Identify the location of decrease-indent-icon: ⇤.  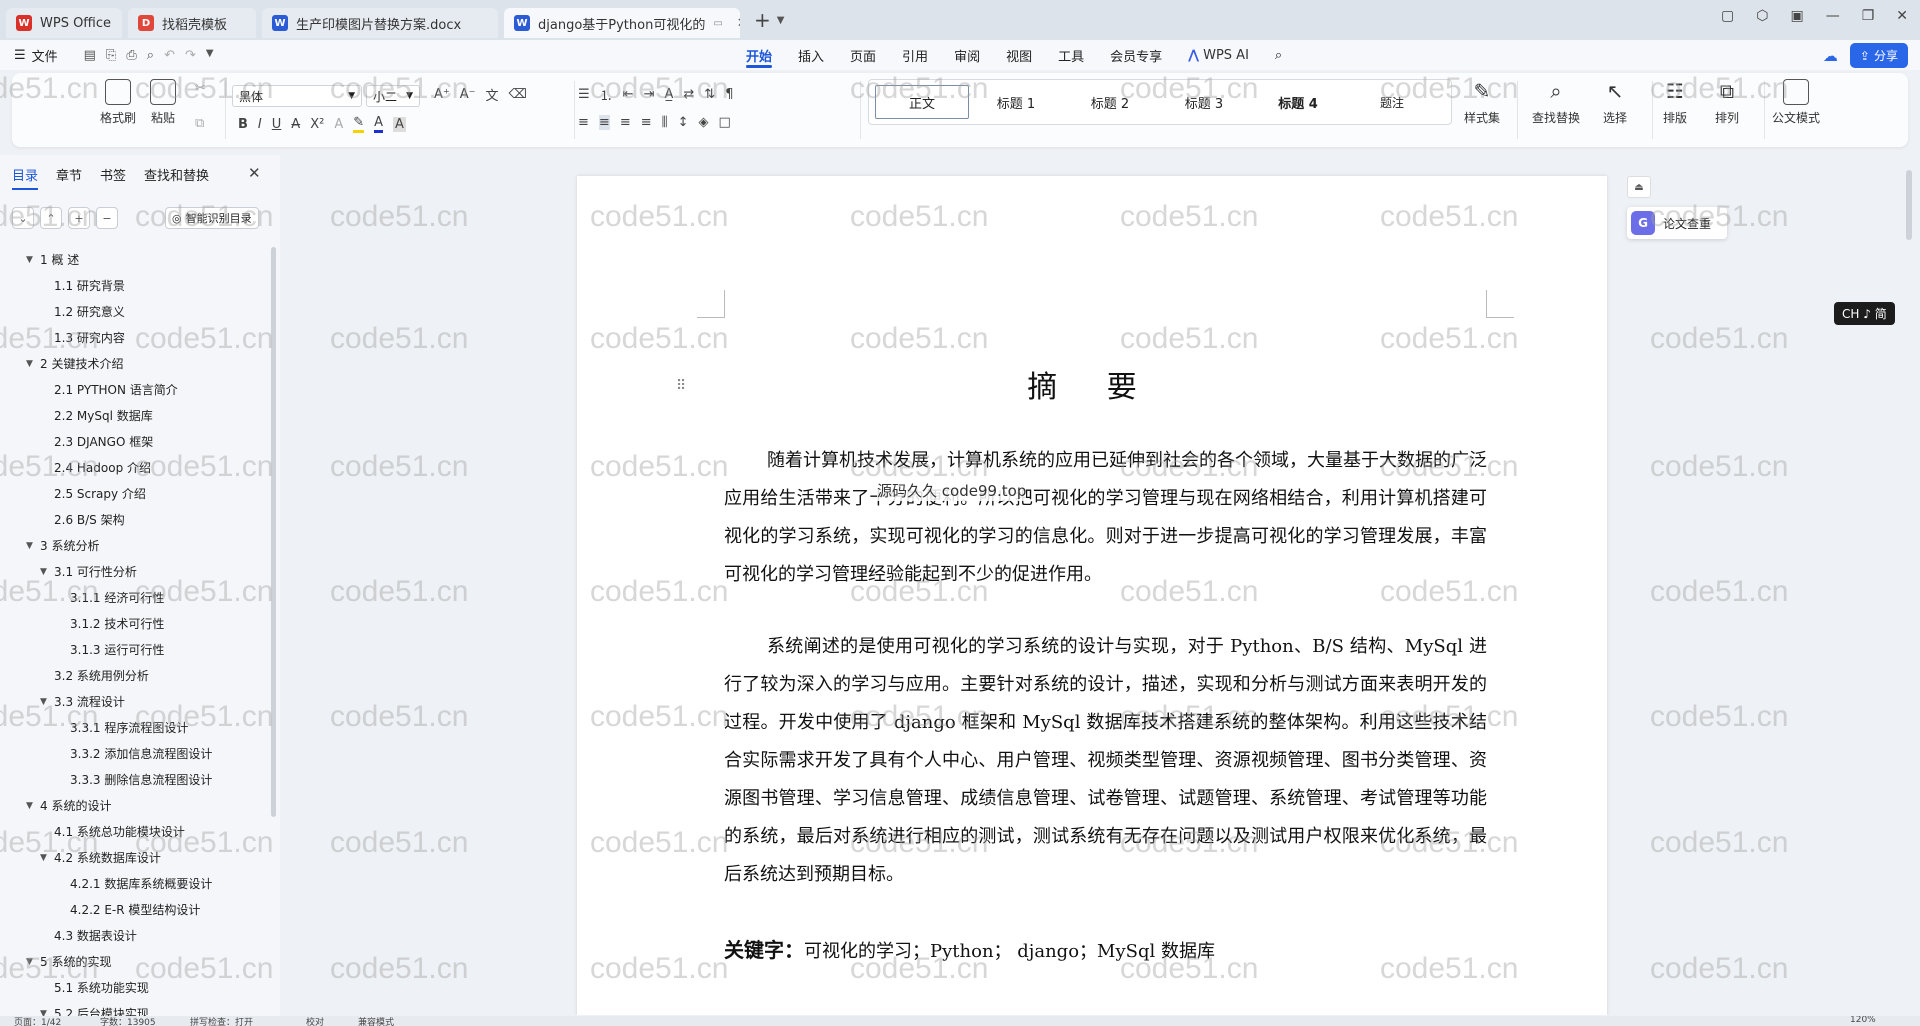
(628, 94).